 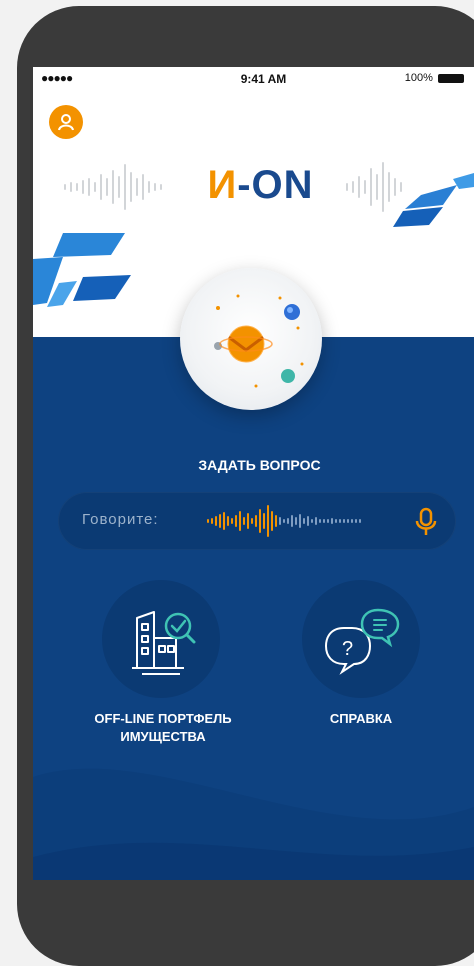 I want to click on voice-waveform, so click(x=284, y=521).